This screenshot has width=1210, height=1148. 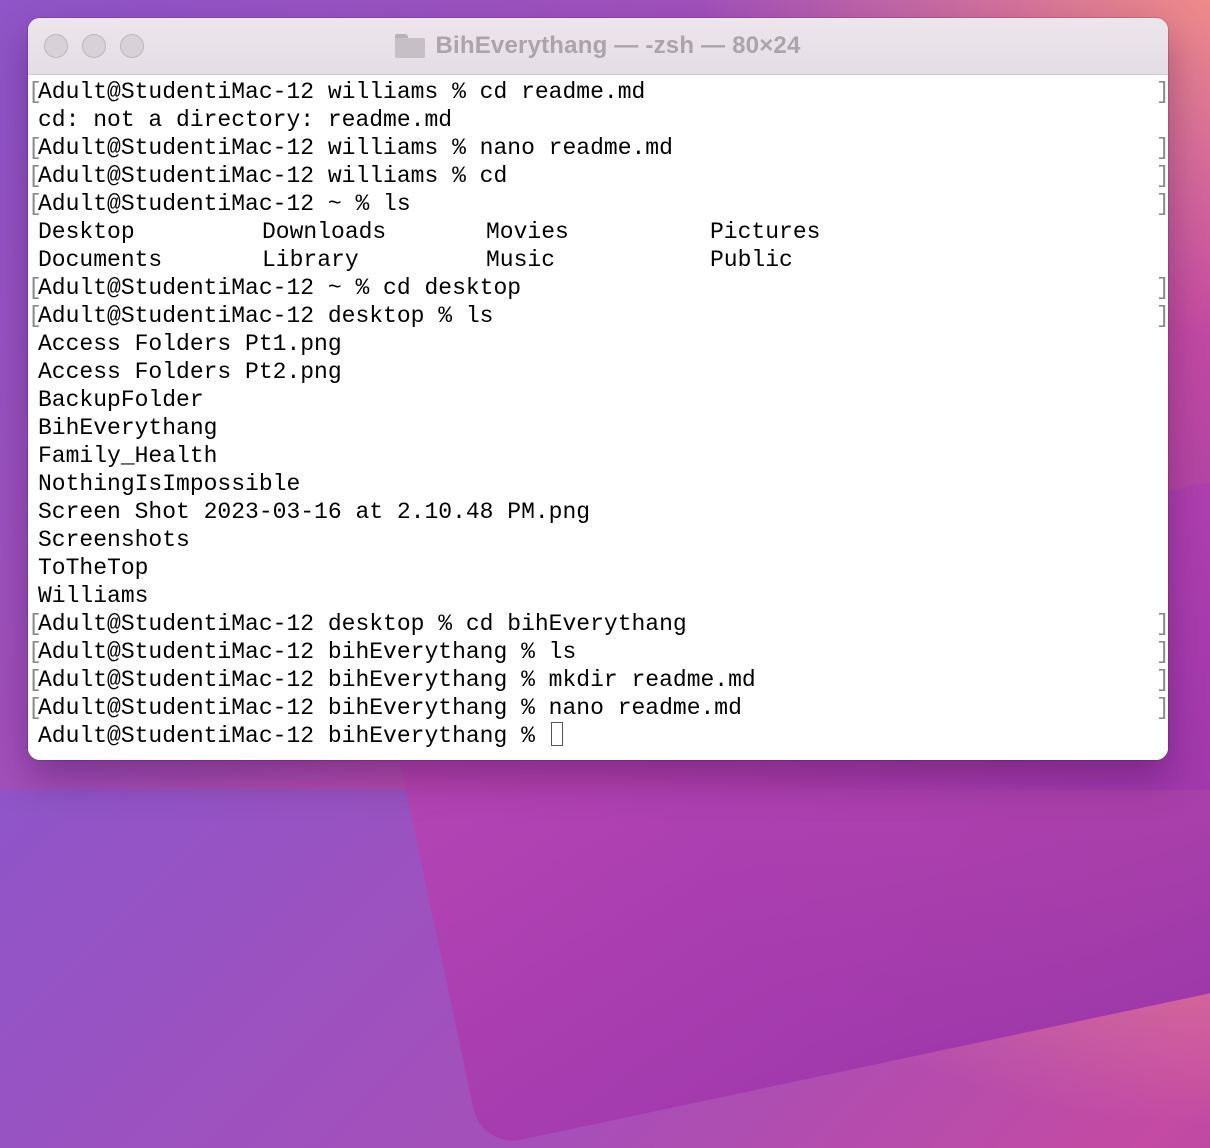 I want to click on terminal-line: BihEverythang, so click(x=127, y=428).